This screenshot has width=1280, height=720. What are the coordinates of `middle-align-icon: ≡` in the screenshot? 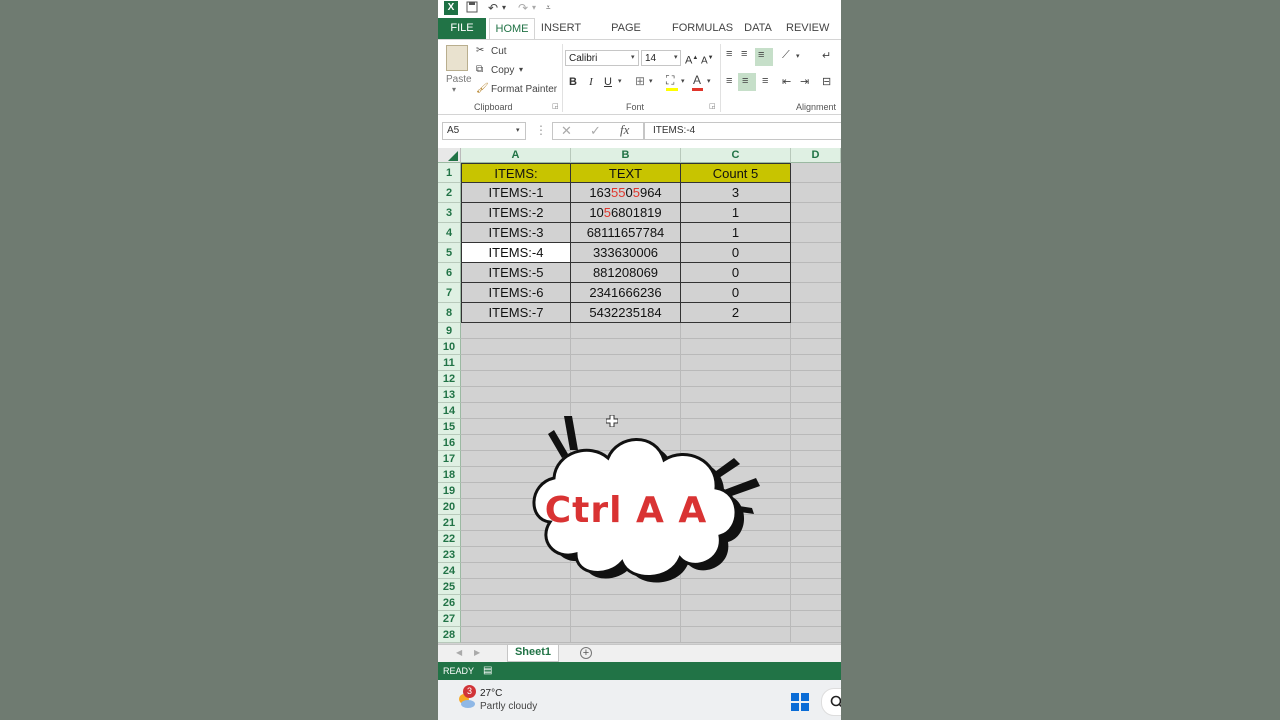 It's located at (744, 54).